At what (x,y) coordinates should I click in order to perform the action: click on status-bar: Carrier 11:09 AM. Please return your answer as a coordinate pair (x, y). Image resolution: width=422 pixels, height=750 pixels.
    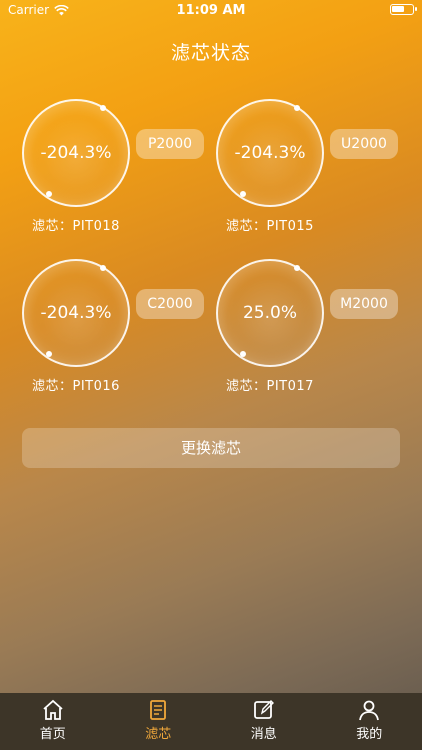
    Looking at the image, I should click on (211, 11).